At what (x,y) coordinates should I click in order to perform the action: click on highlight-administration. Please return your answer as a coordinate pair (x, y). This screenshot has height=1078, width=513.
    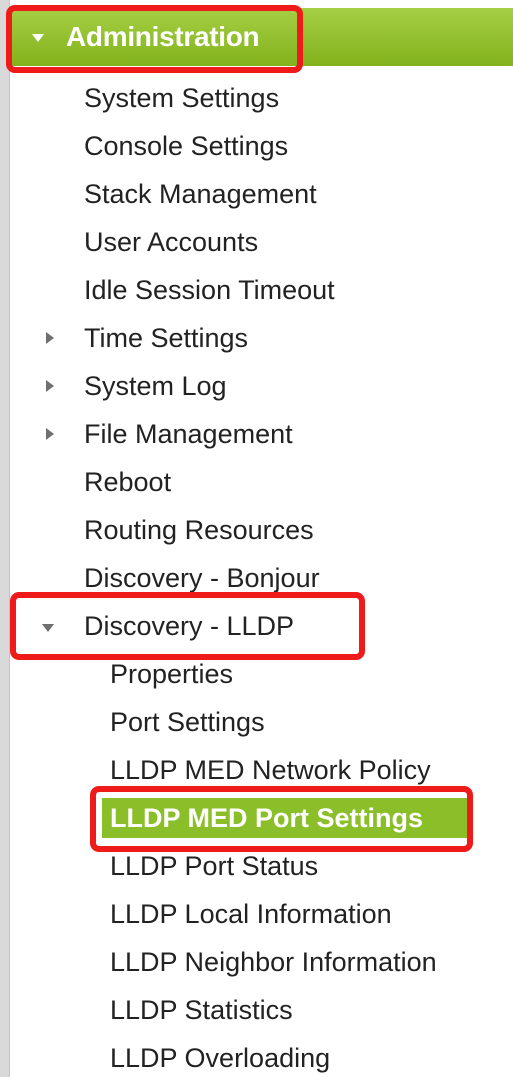
    Looking at the image, I should click on (154, 39).